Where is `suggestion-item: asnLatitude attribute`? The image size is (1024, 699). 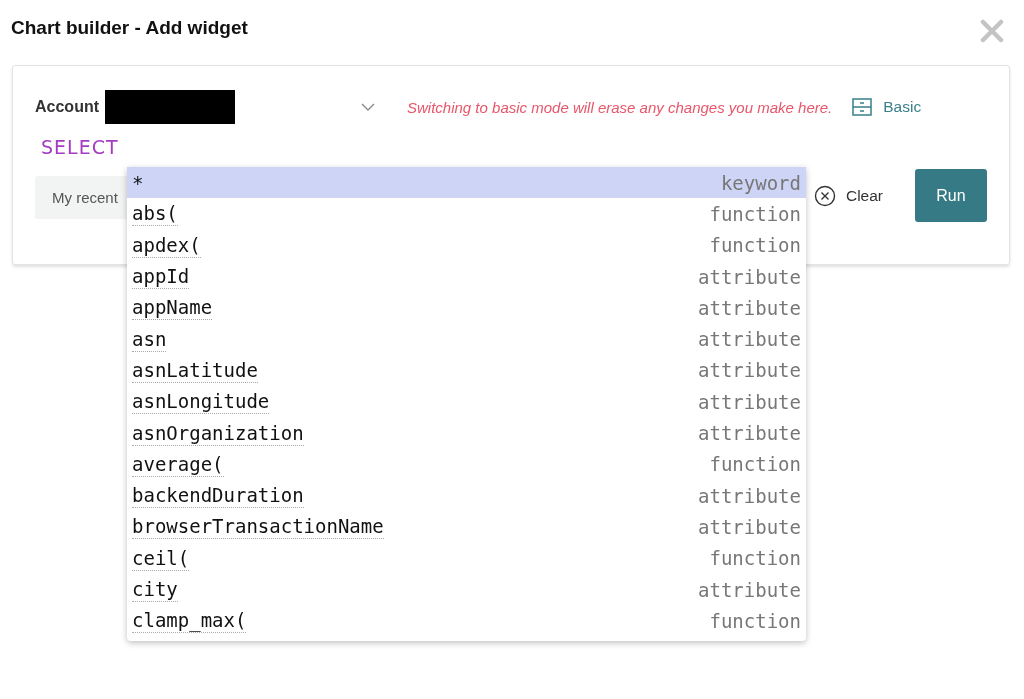 suggestion-item: asnLatitude attribute is located at coordinates (466, 370).